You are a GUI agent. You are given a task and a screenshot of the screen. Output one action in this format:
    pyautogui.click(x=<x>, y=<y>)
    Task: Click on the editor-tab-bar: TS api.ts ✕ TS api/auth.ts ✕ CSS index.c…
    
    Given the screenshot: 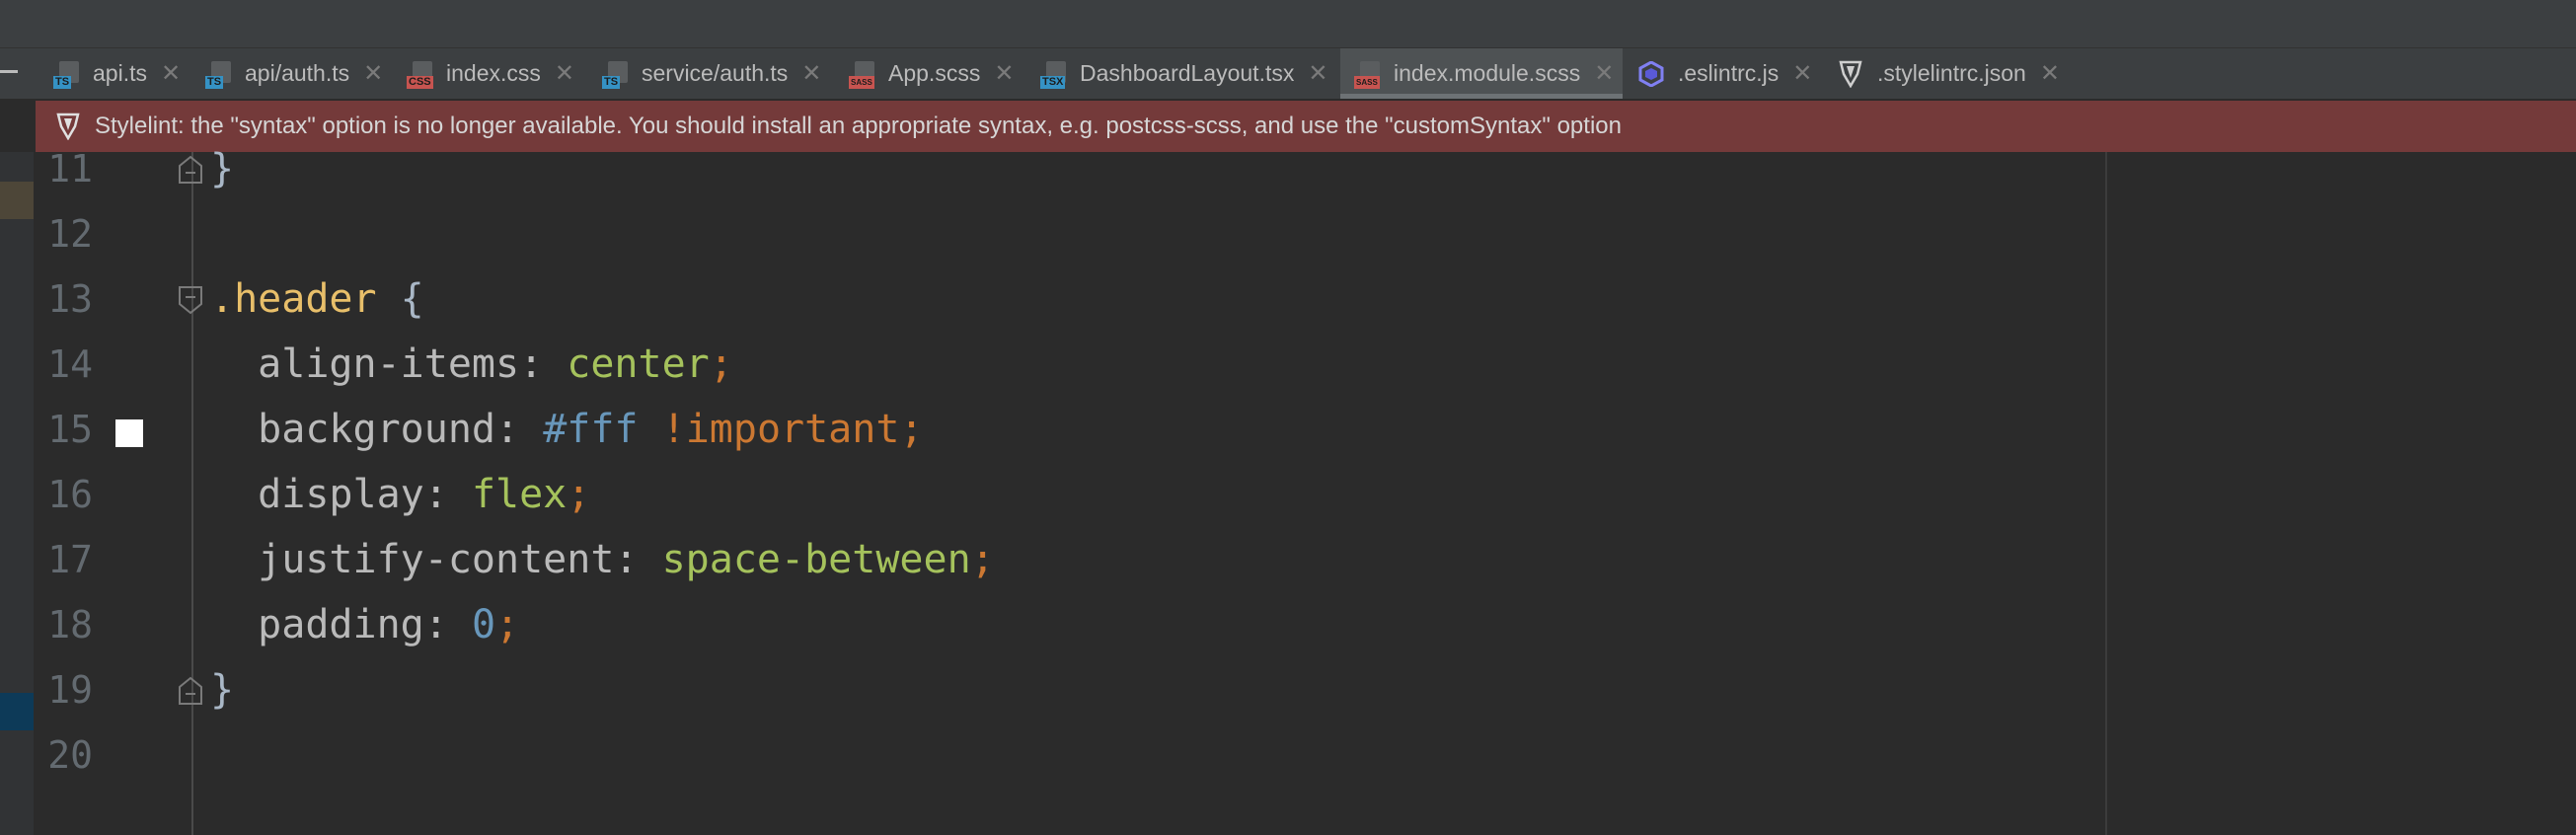 What is the action you would take?
    pyautogui.click(x=1288, y=73)
    